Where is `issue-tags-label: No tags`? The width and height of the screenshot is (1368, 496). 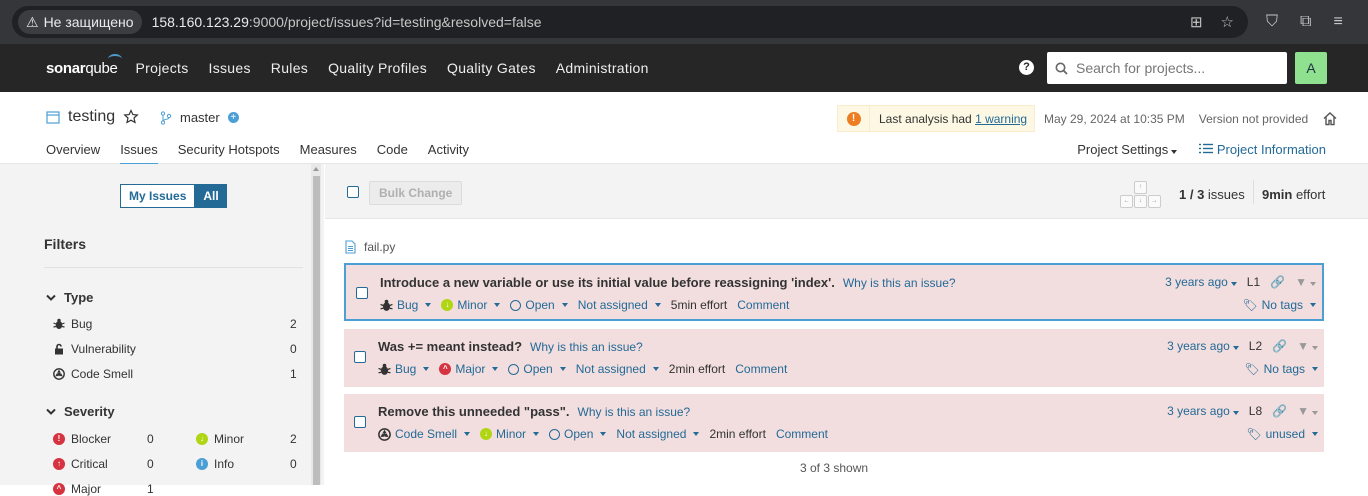
issue-tags-label: No tags is located at coordinates (1284, 369).